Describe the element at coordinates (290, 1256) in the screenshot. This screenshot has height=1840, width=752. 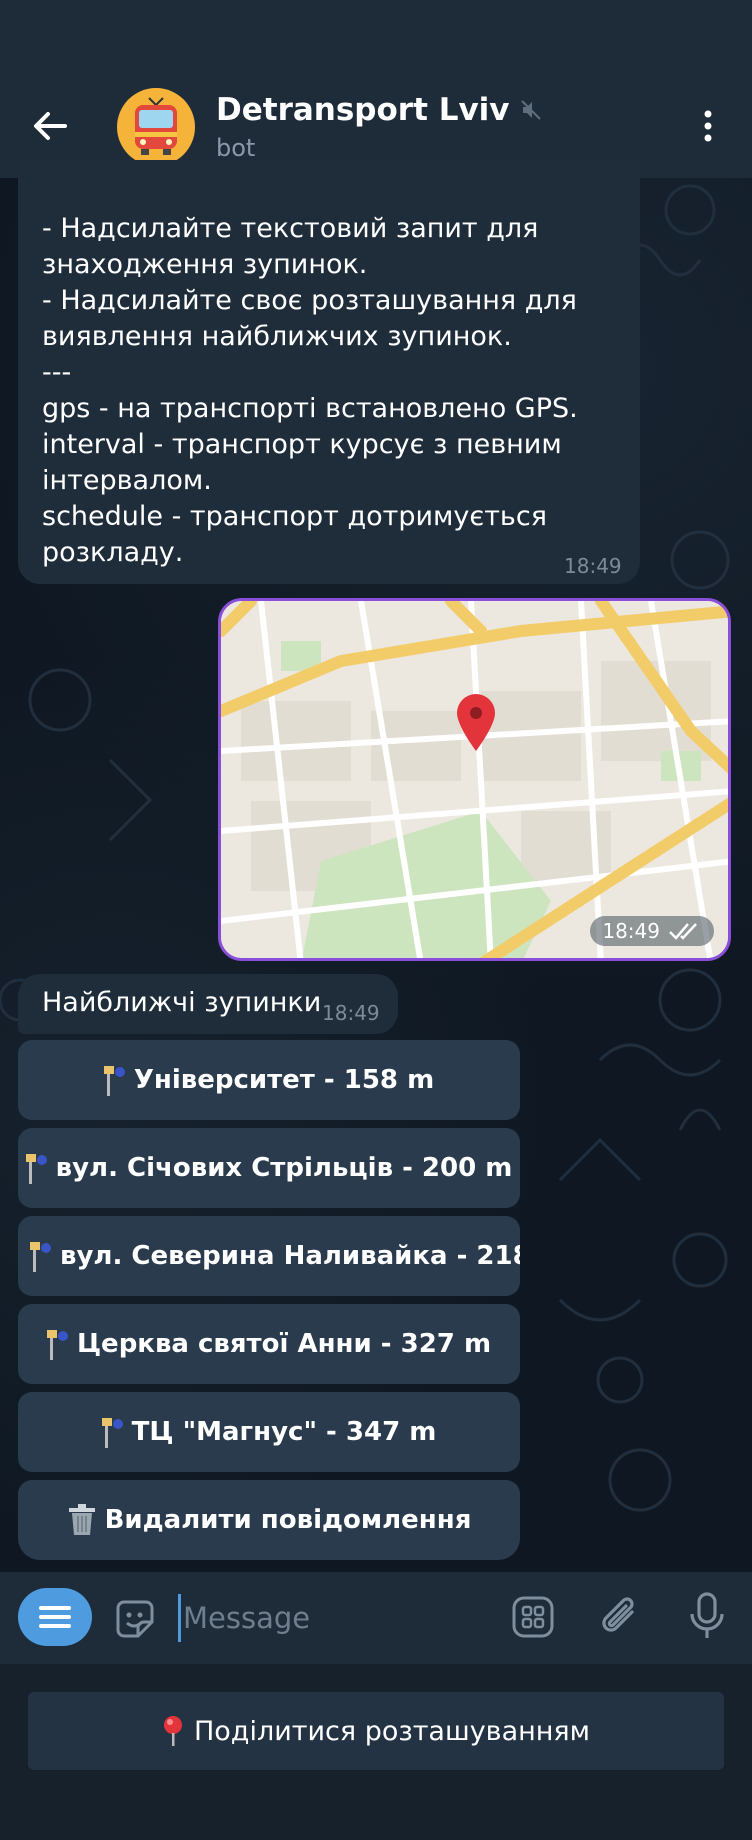
I see `stop-button-label: вул. Северина Наливайка - 218 m` at that location.